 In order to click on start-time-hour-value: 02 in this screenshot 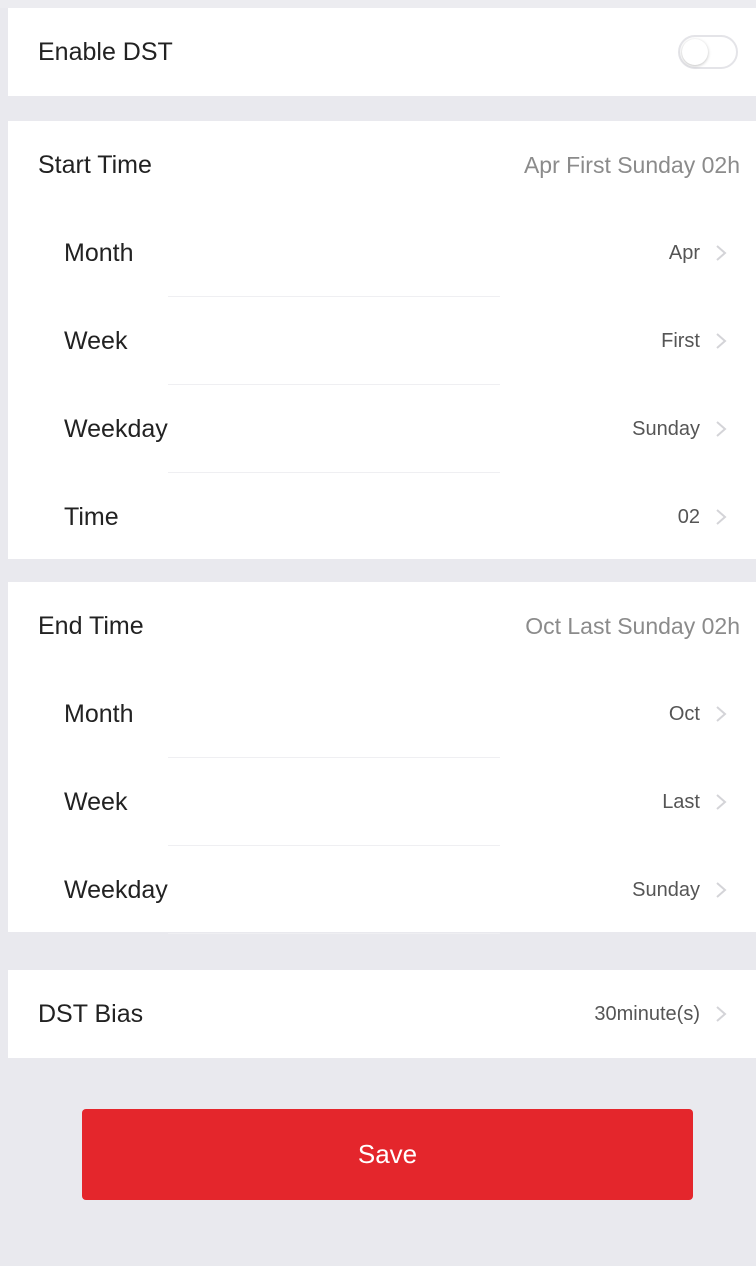, I will do `click(688, 516)`.